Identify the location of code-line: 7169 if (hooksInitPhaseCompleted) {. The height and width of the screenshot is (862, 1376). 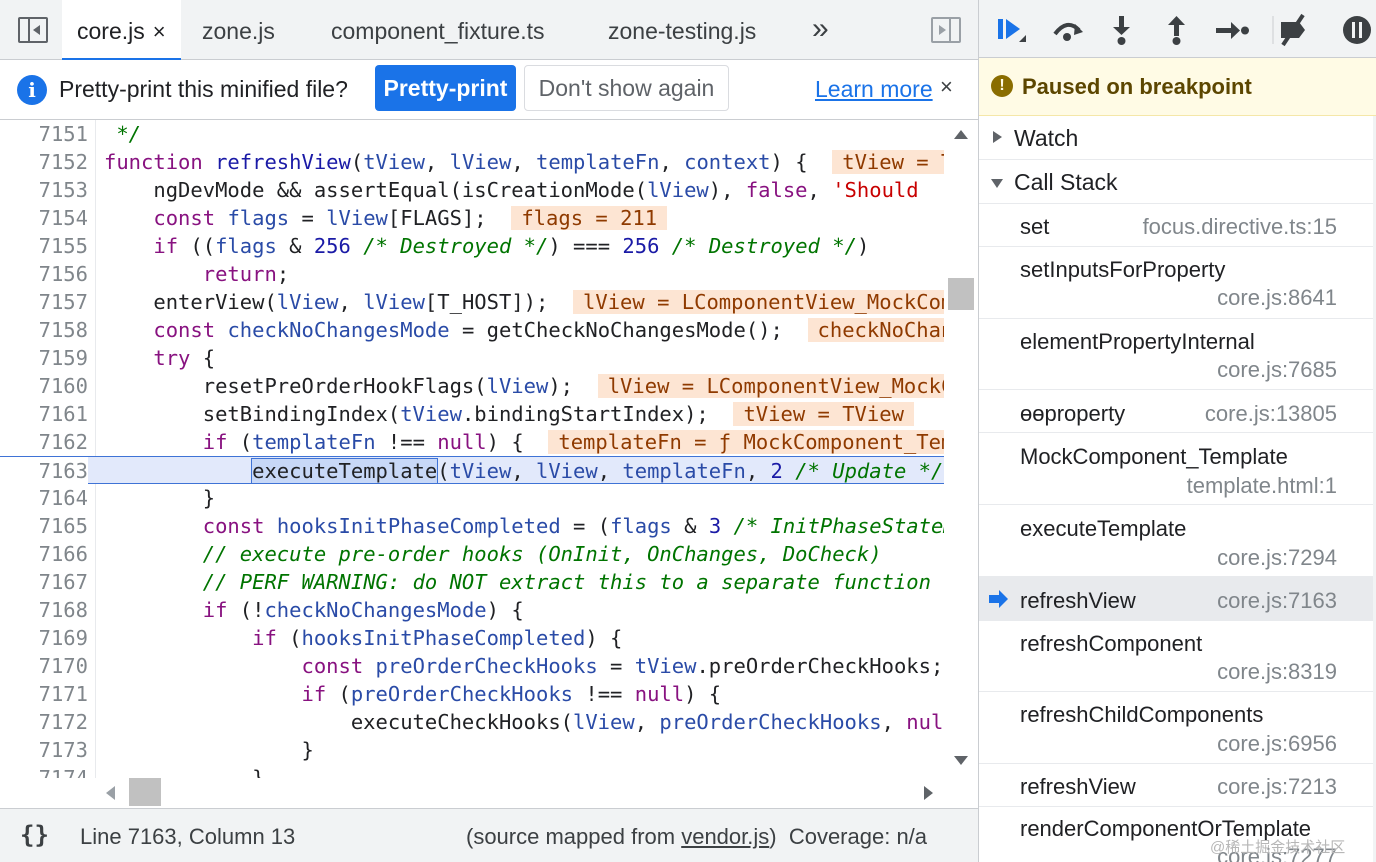
(330, 638).